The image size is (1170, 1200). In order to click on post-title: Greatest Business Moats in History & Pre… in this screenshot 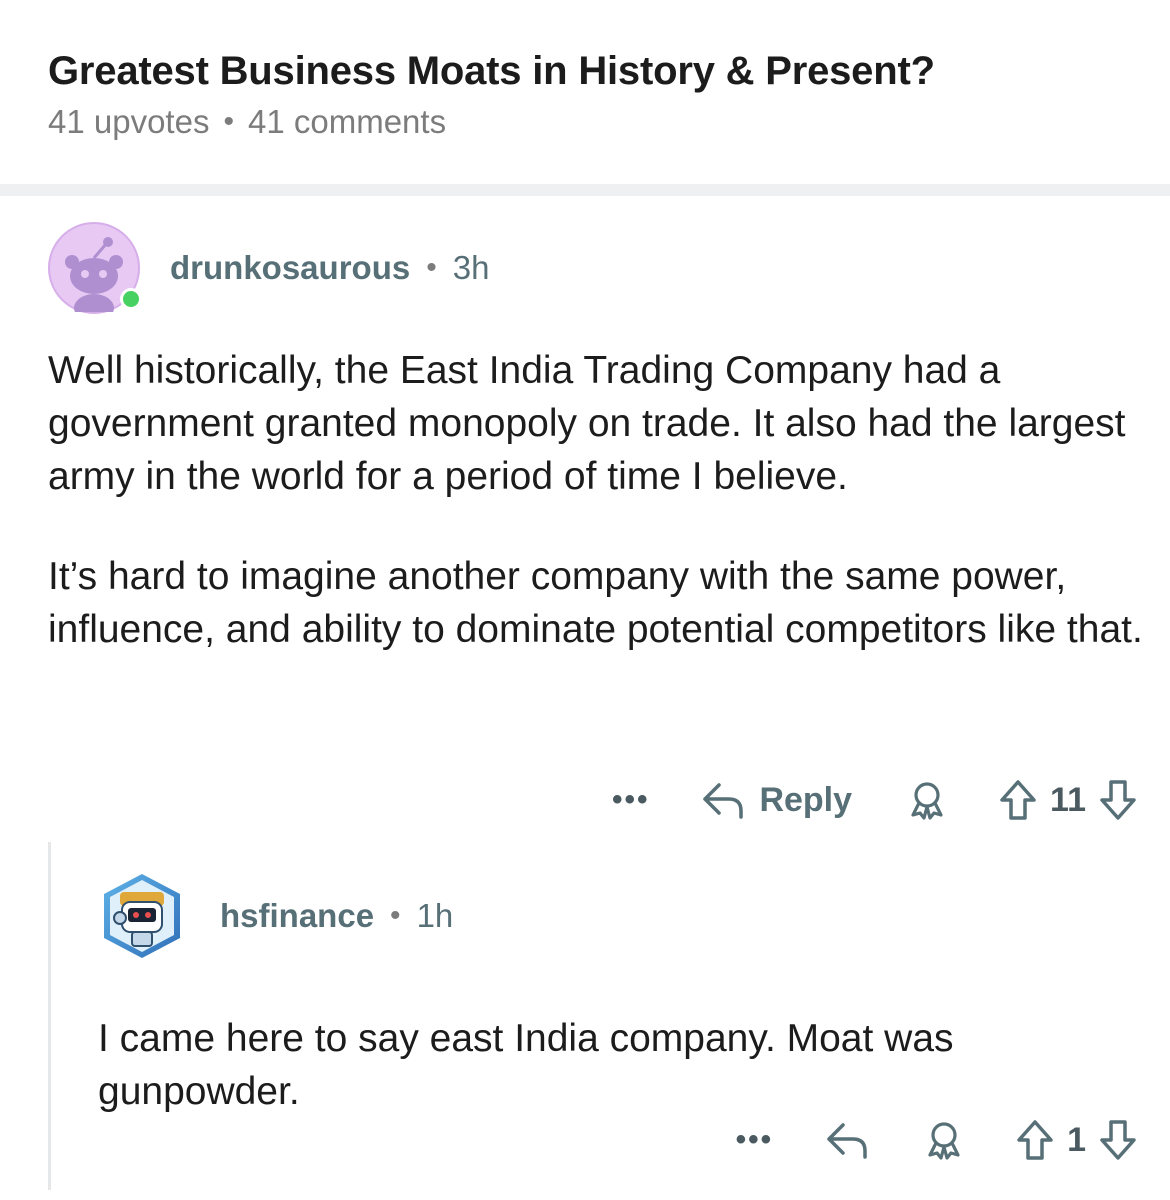, I will do `click(588, 71)`.